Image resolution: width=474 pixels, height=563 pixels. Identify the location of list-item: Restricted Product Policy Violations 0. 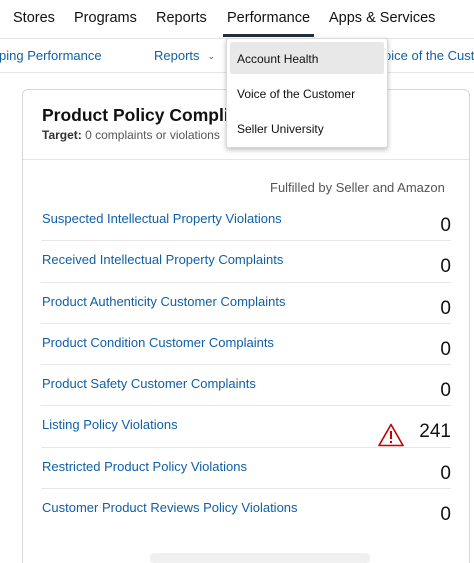
(246, 469).